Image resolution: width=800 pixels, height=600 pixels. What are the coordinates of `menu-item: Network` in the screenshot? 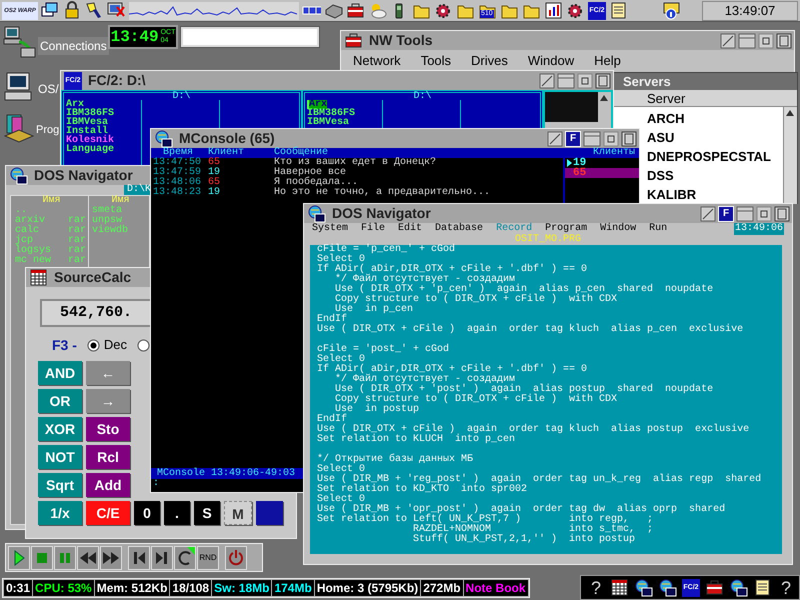 It's located at (377, 61).